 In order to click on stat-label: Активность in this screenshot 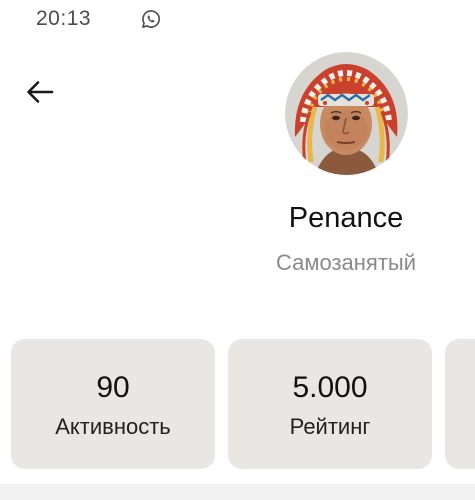, I will do `click(113, 426)`.